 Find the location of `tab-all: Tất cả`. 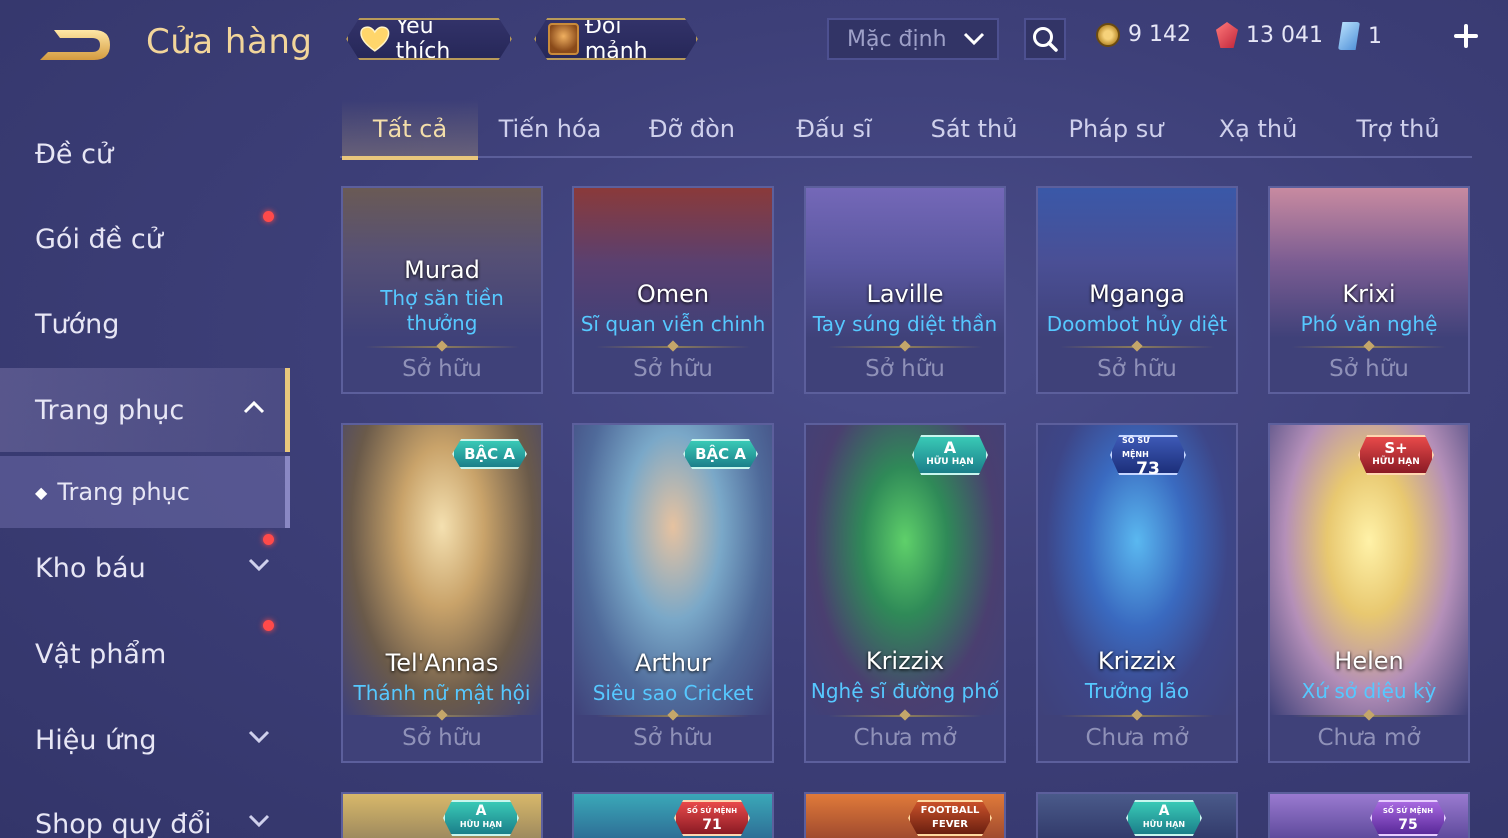

tab-all: Tất cả is located at coordinates (410, 130).